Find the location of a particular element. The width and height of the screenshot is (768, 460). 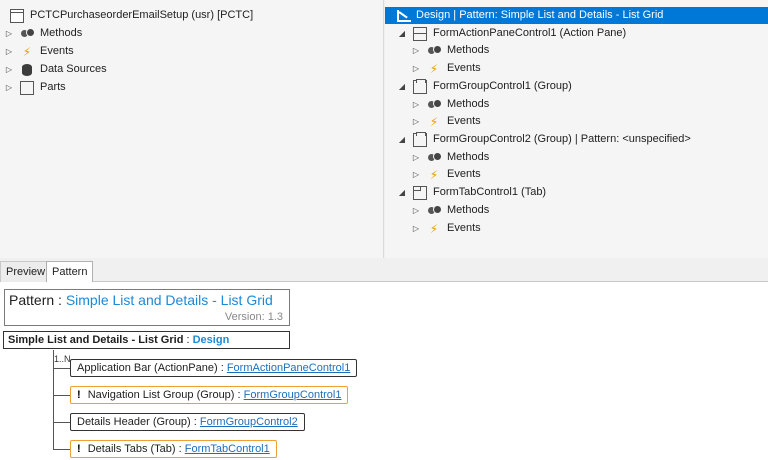

tree-item-label: Data Sources is located at coordinates (73, 69).